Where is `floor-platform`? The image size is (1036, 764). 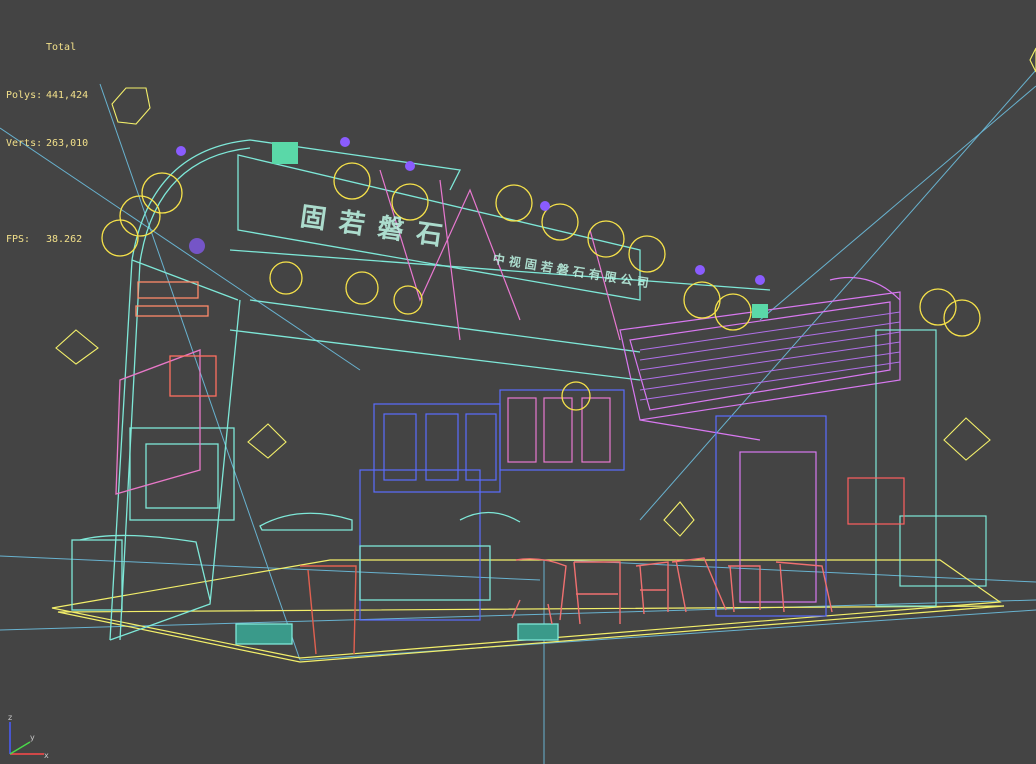 floor-platform is located at coordinates (528, 611).